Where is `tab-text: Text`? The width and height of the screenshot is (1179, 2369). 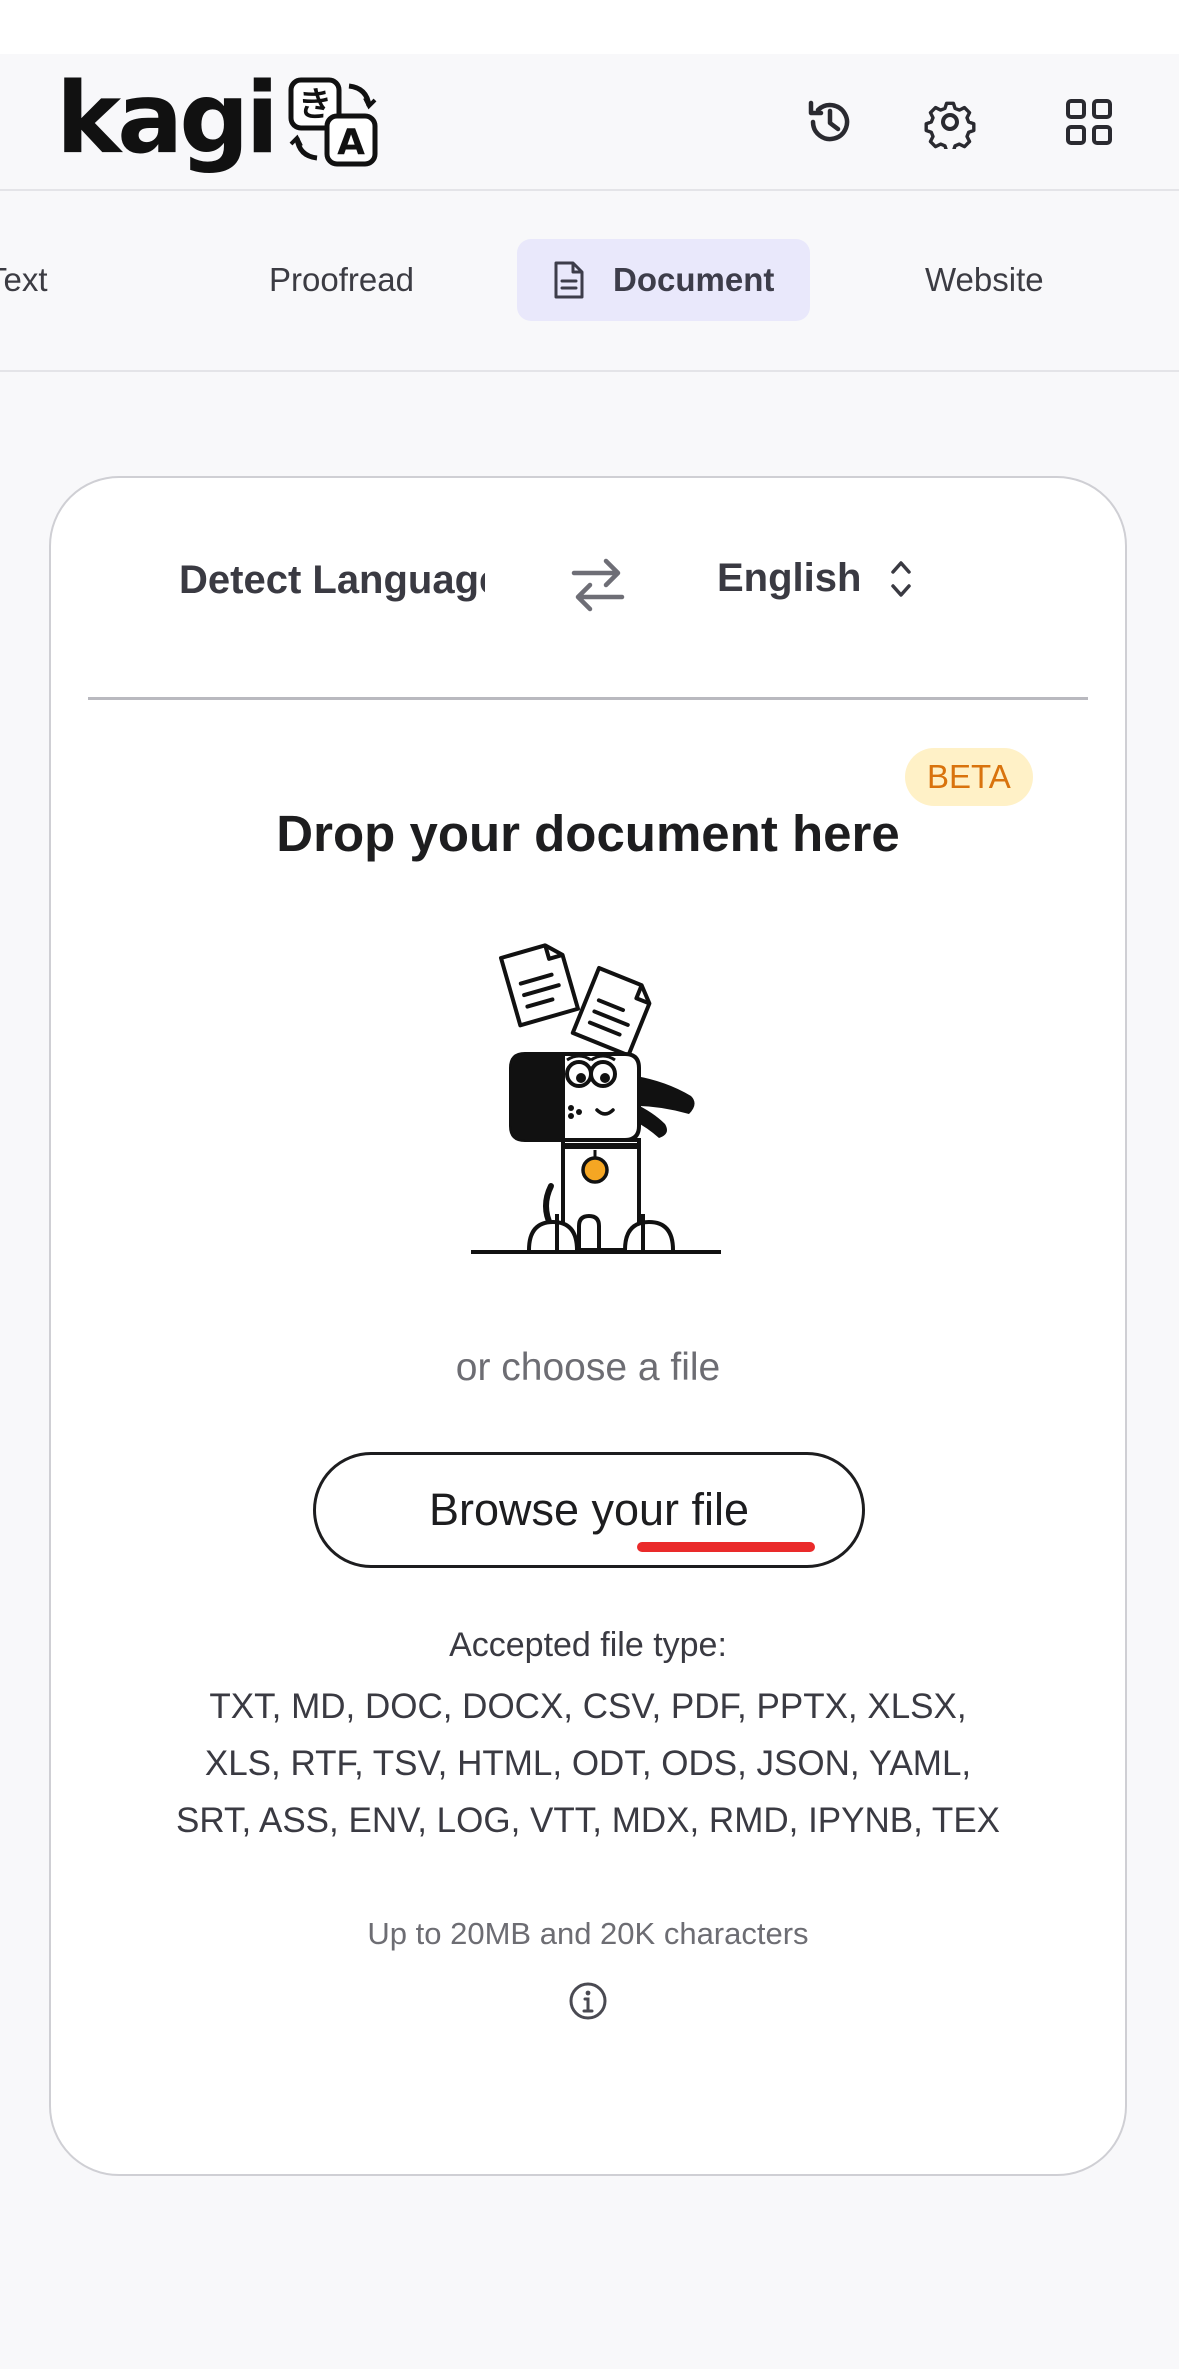
tab-text: Text is located at coordinates (24, 280).